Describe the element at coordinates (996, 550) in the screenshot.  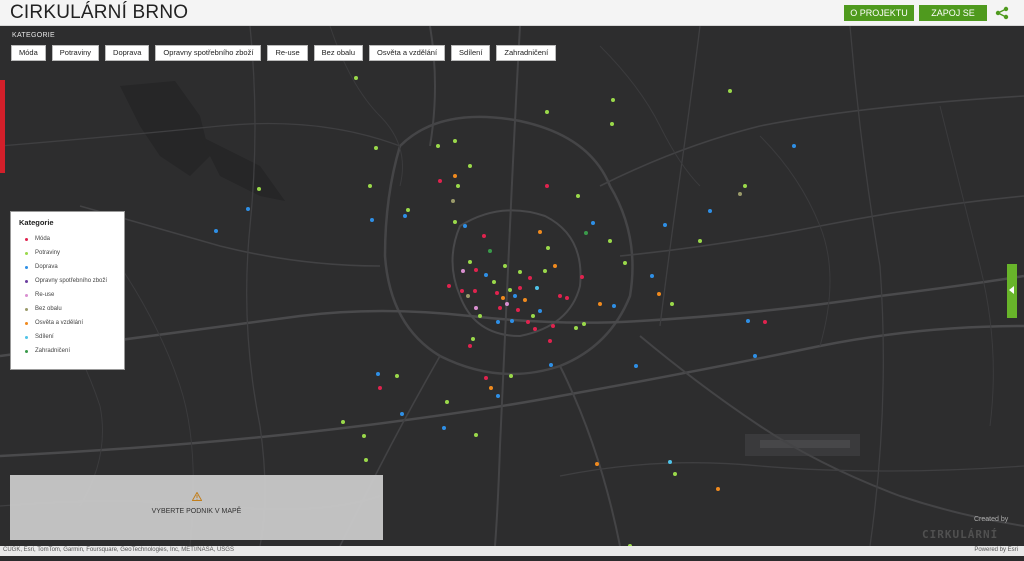
I see `powered-by-esri: Powered by Esri` at that location.